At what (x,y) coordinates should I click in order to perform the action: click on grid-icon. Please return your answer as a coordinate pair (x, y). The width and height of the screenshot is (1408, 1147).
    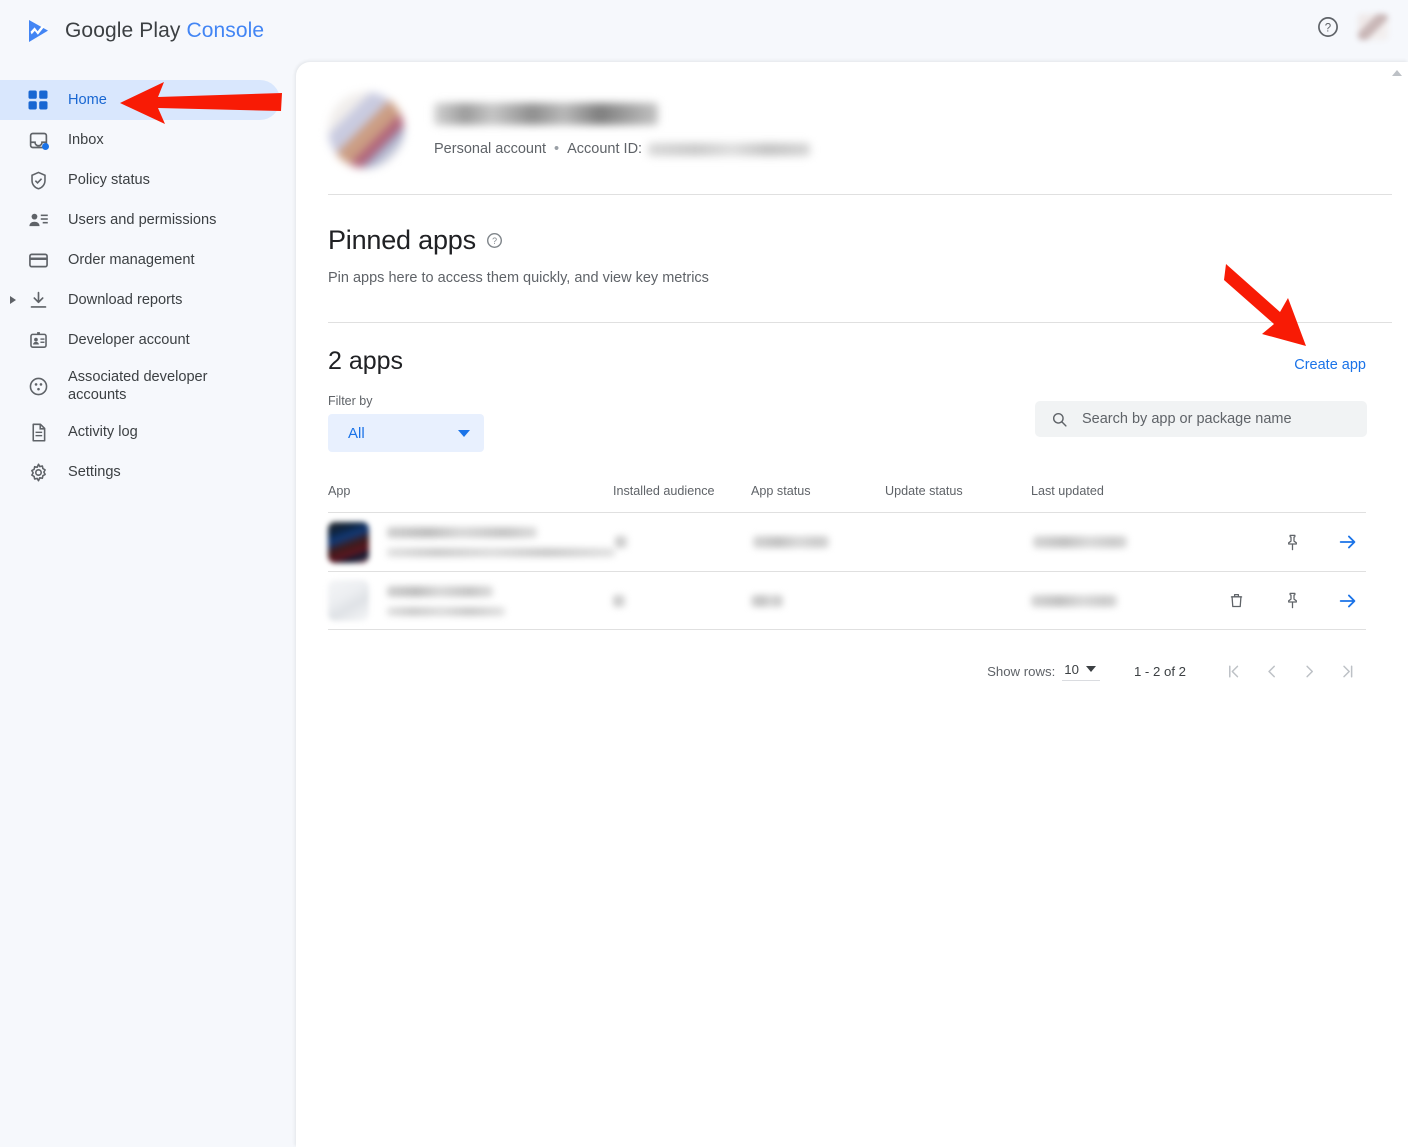
    Looking at the image, I should click on (38, 100).